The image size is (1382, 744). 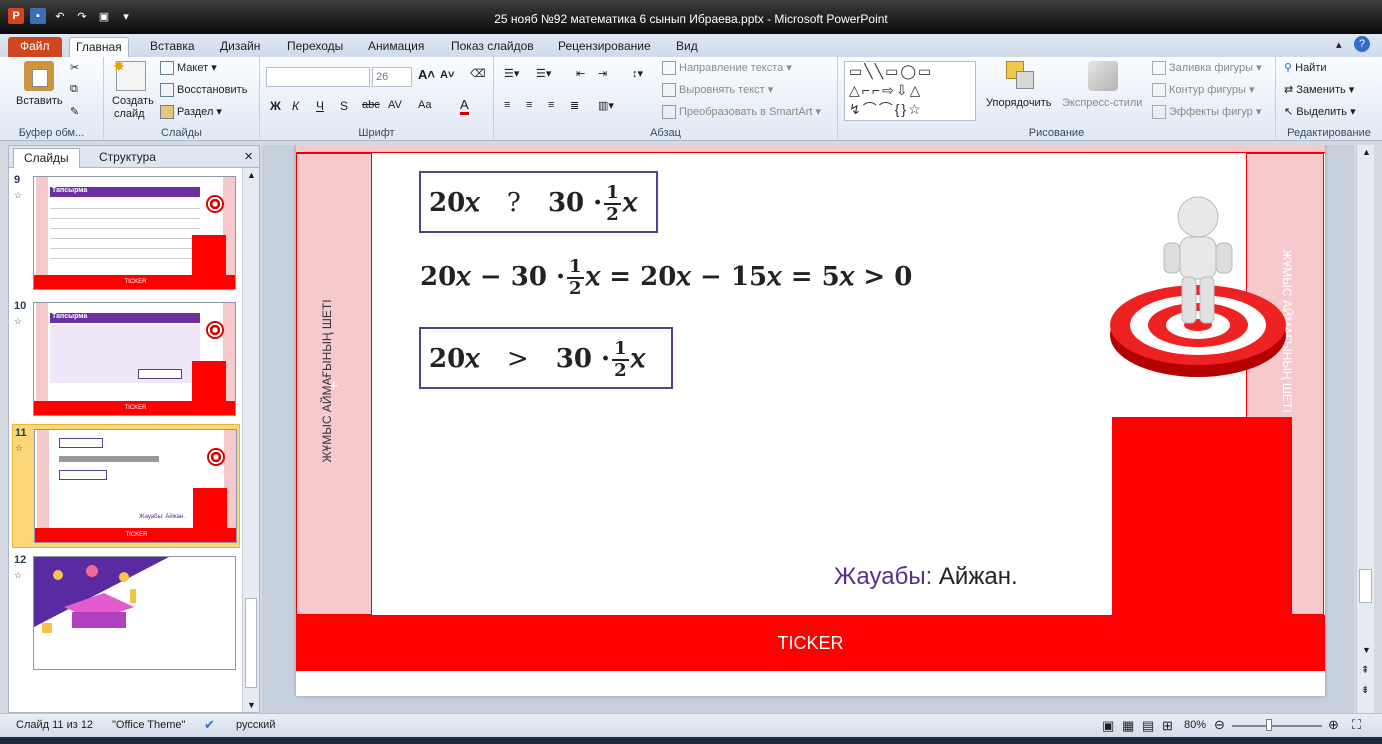 What do you see at coordinates (74, 89) in the screenshot?
I see `copy-icon: ⧉` at bounding box center [74, 89].